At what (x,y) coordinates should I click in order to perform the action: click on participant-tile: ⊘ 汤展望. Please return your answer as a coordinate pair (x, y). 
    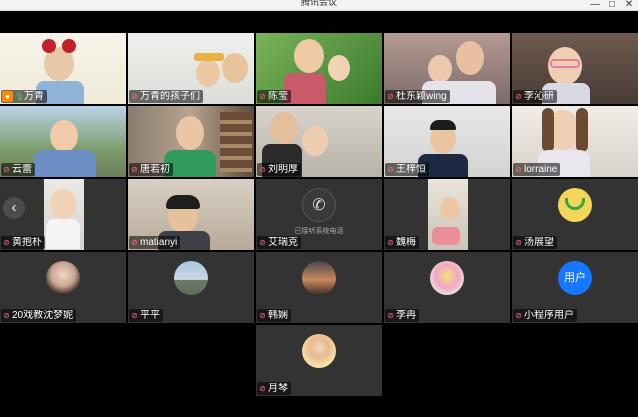
    Looking at the image, I should click on (575, 214).